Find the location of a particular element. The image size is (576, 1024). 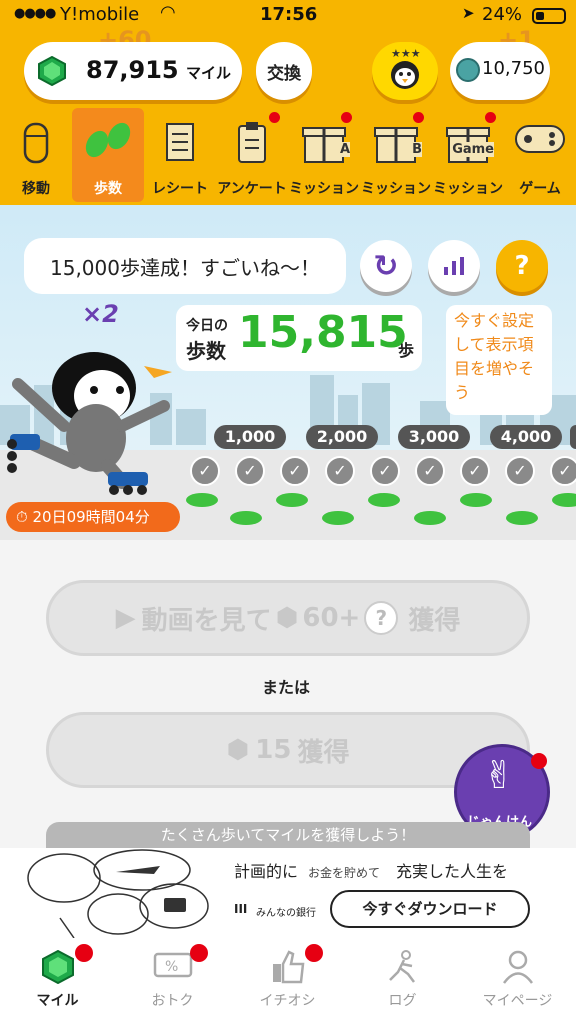

bottom-navigation: マイル% おトク イチオシ ログ マイページ is located at coordinates (288, 981).